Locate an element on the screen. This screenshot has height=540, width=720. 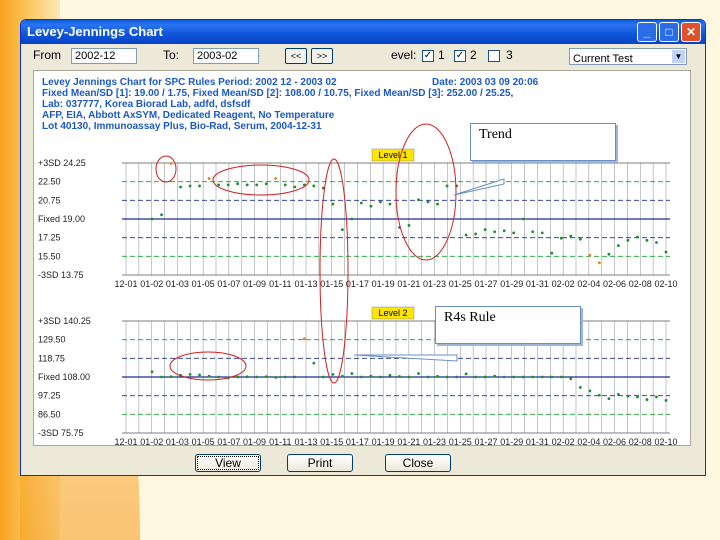
x-tick-label: 01-05 is located at coordinates (203, 284).